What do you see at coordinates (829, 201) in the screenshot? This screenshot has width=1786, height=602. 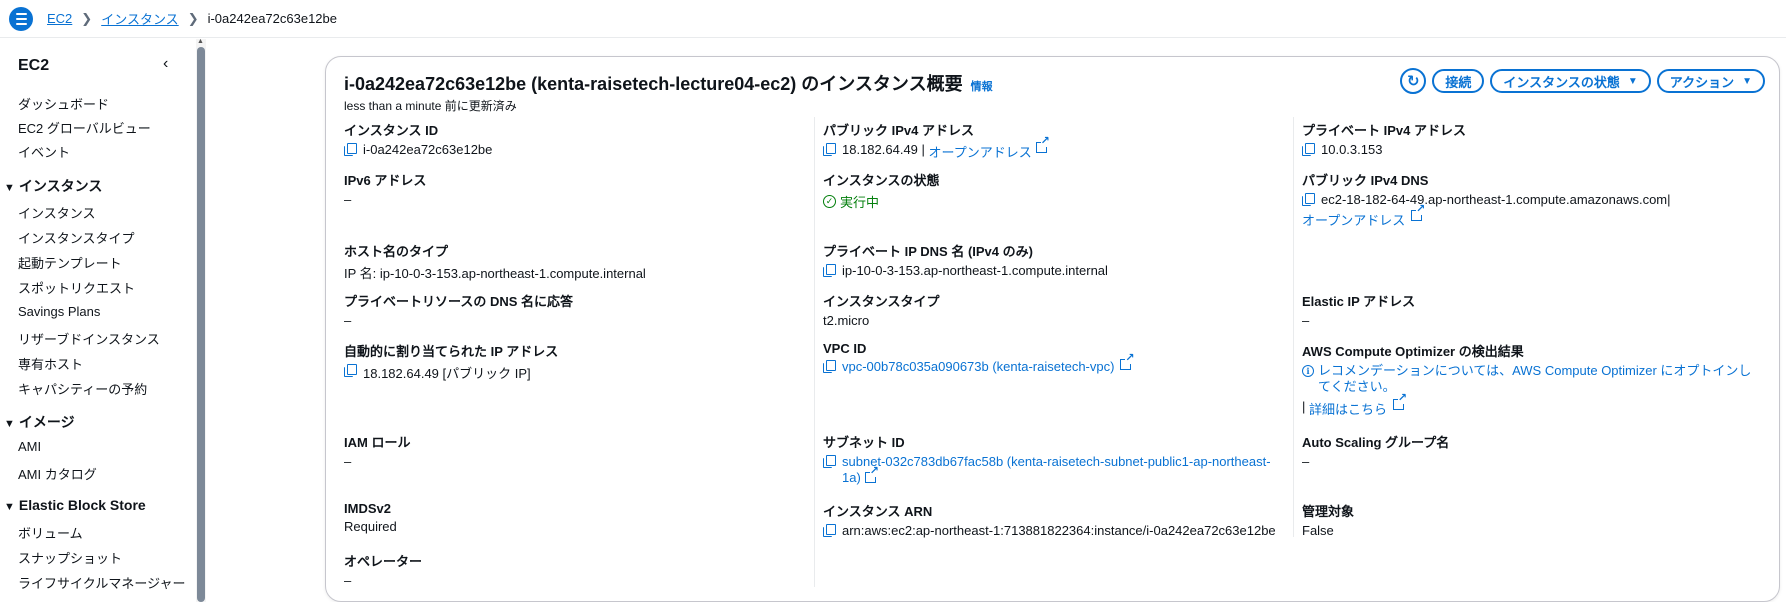 I see `check-circle-icon: ✓` at bounding box center [829, 201].